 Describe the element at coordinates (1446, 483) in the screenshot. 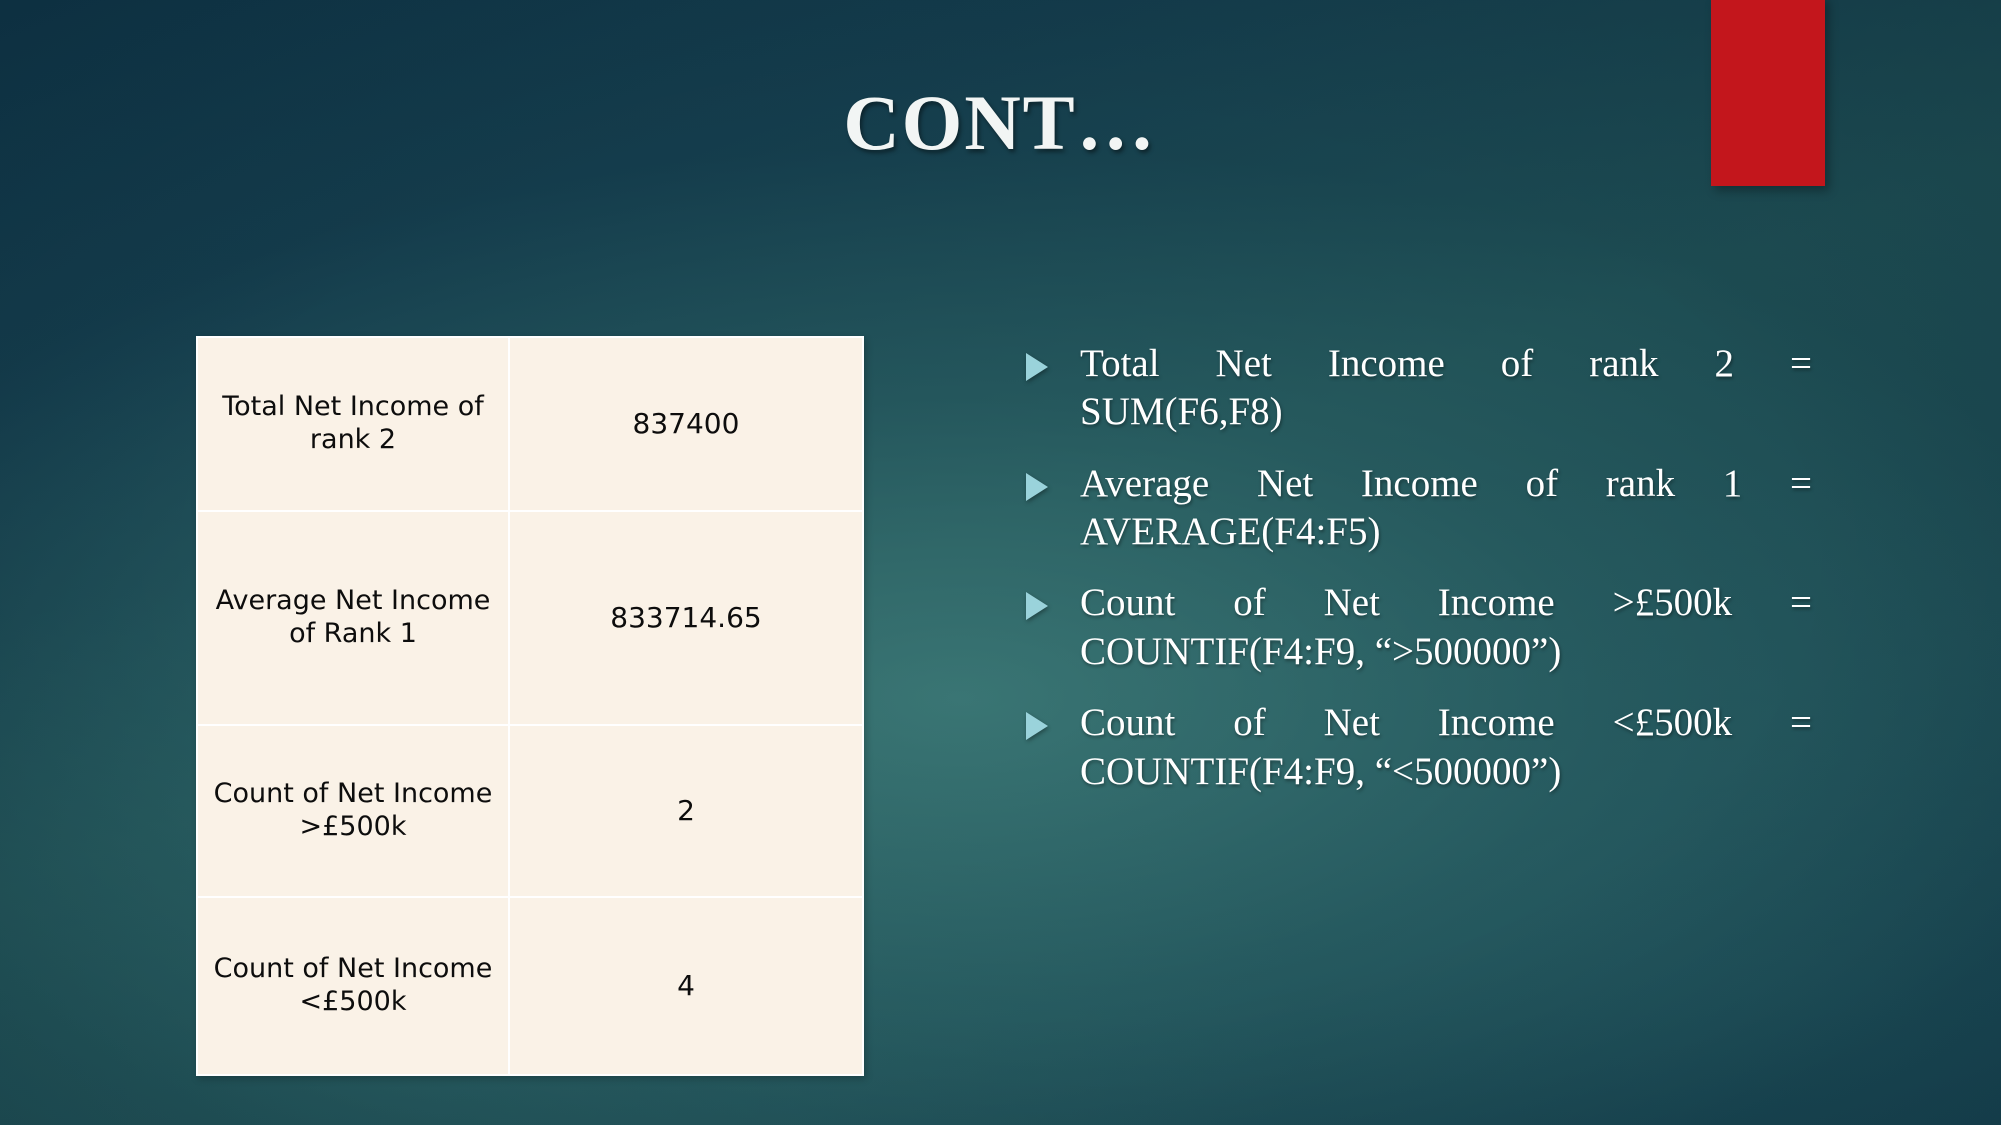

I see `list-item-line: Average Net Income of rank 1 =` at that location.